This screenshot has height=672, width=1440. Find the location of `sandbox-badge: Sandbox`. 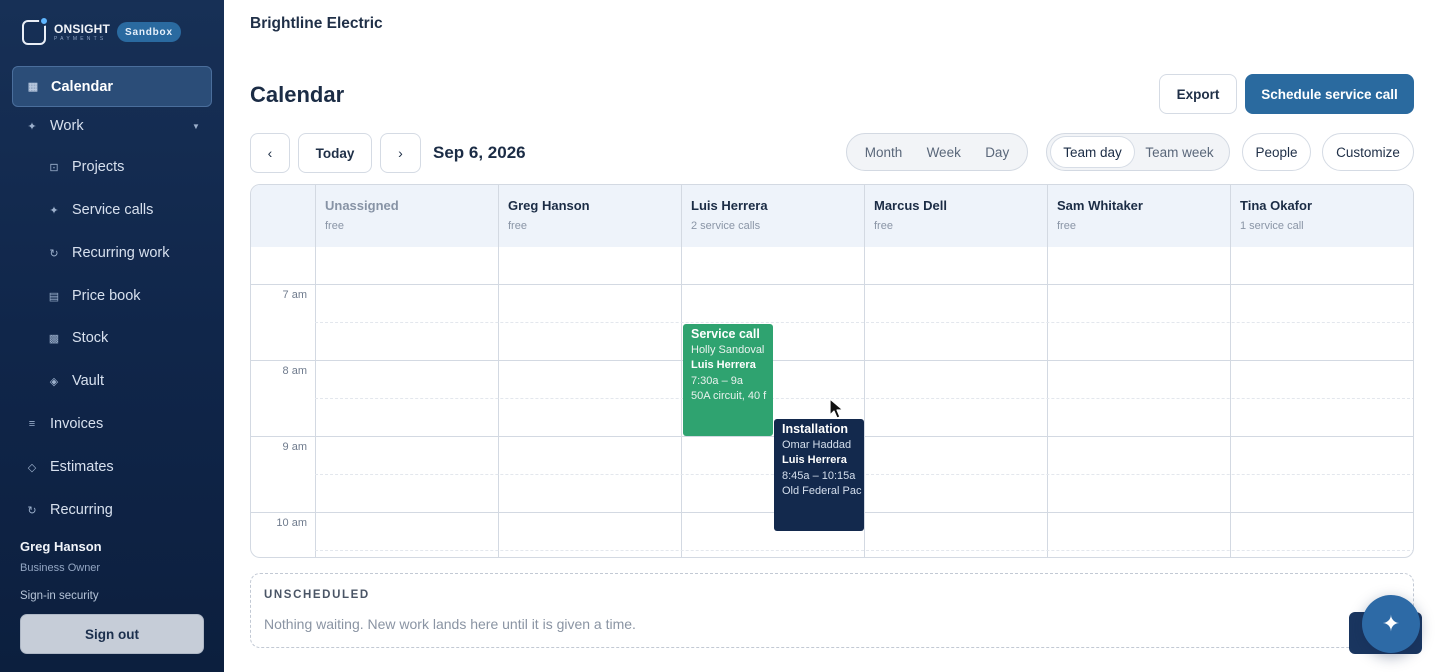

sandbox-badge: Sandbox is located at coordinates (149, 32).